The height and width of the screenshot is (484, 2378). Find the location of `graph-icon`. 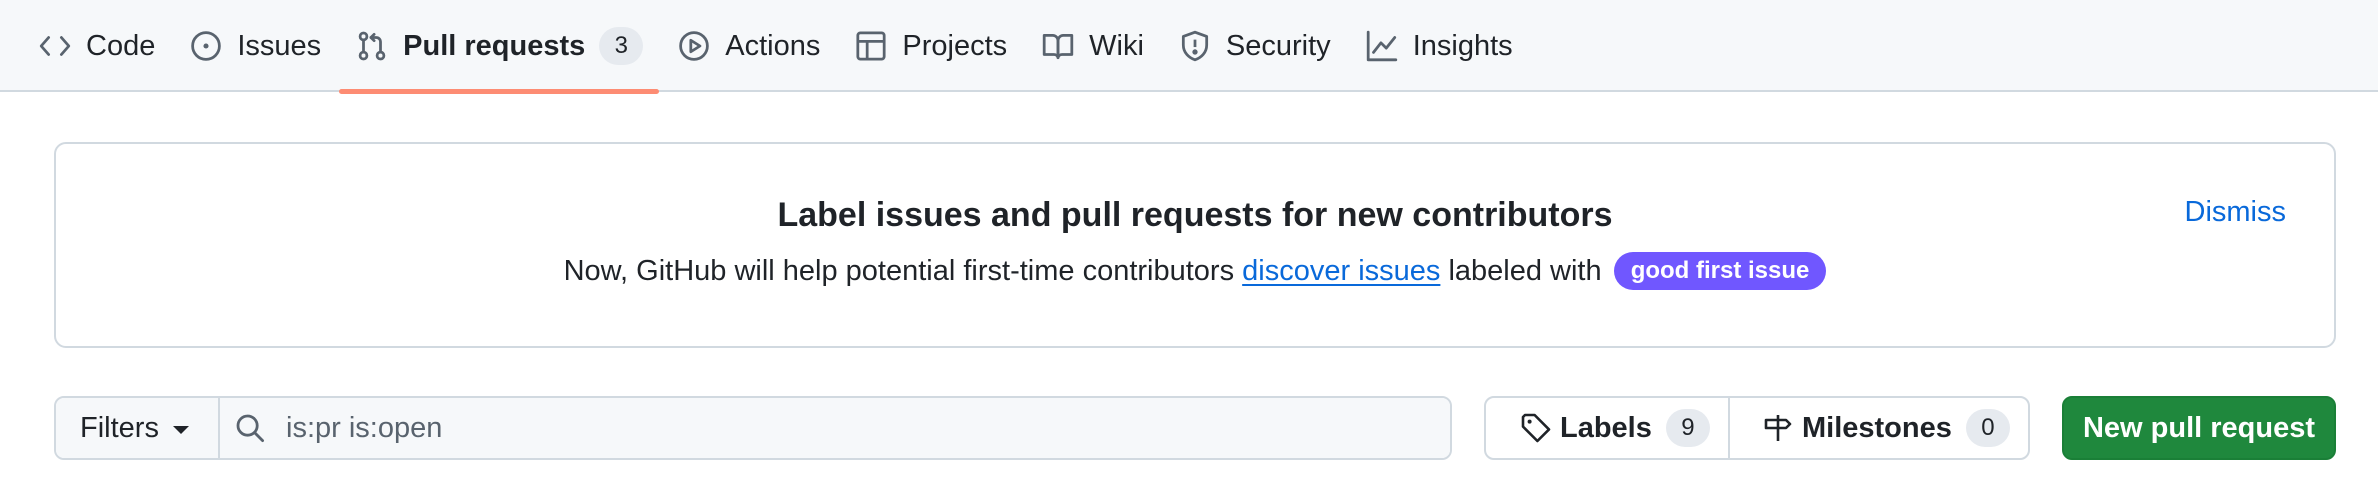

graph-icon is located at coordinates (1382, 46).